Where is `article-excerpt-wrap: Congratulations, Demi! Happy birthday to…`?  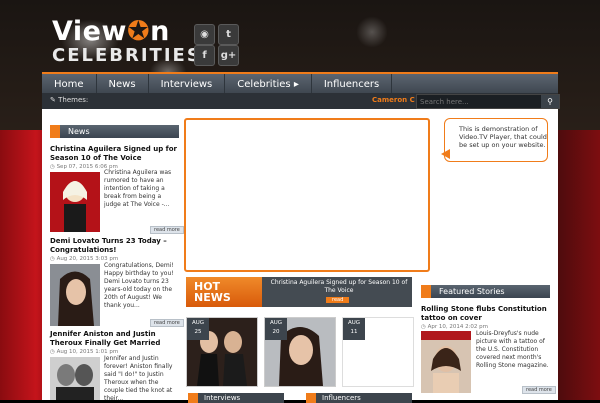 article-excerpt-wrap: Congratulations, Demi! Happy birthday to… is located at coordinates (141, 286).